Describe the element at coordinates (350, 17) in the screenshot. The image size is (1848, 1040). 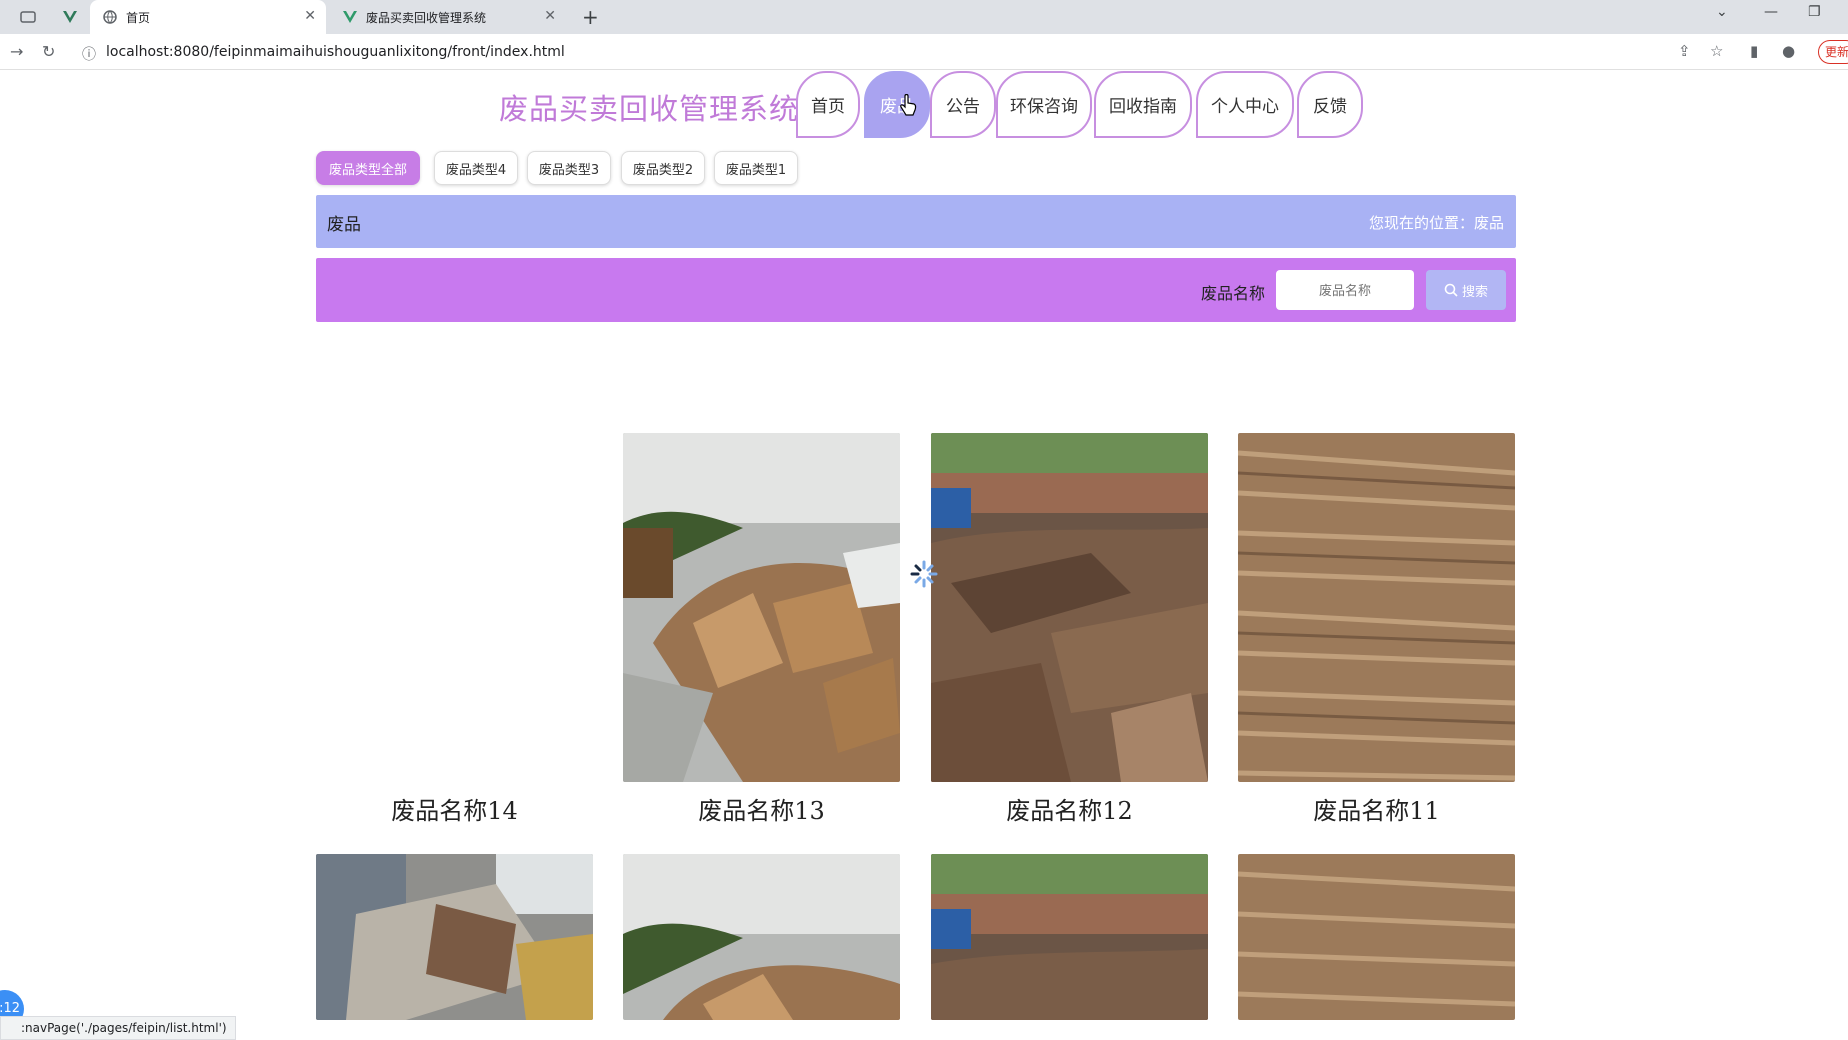
I see `vue-logo-icon` at that location.